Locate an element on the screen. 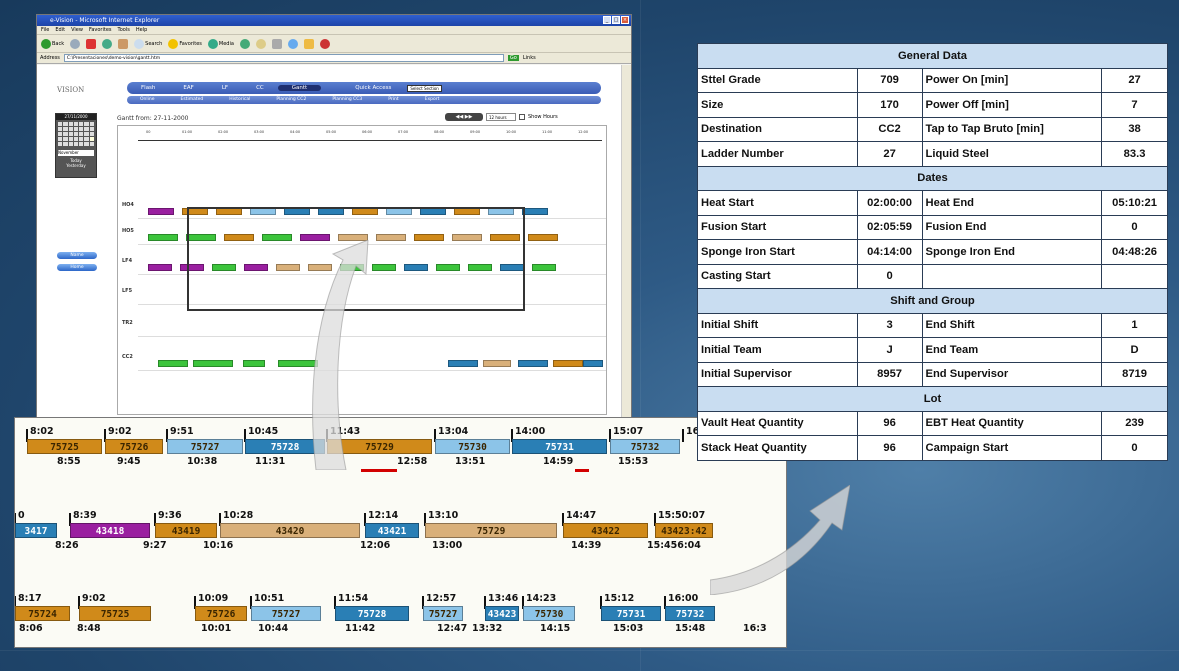  links-label: Links is located at coordinates (529, 58).